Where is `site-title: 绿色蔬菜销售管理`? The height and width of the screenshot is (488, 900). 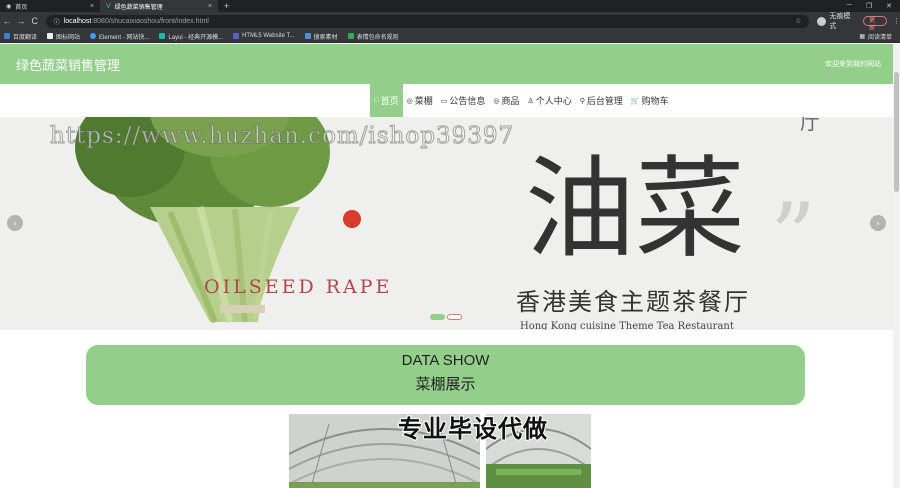 site-title: 绿色蔬菜销售管理 is located at coordinates (68, 65).